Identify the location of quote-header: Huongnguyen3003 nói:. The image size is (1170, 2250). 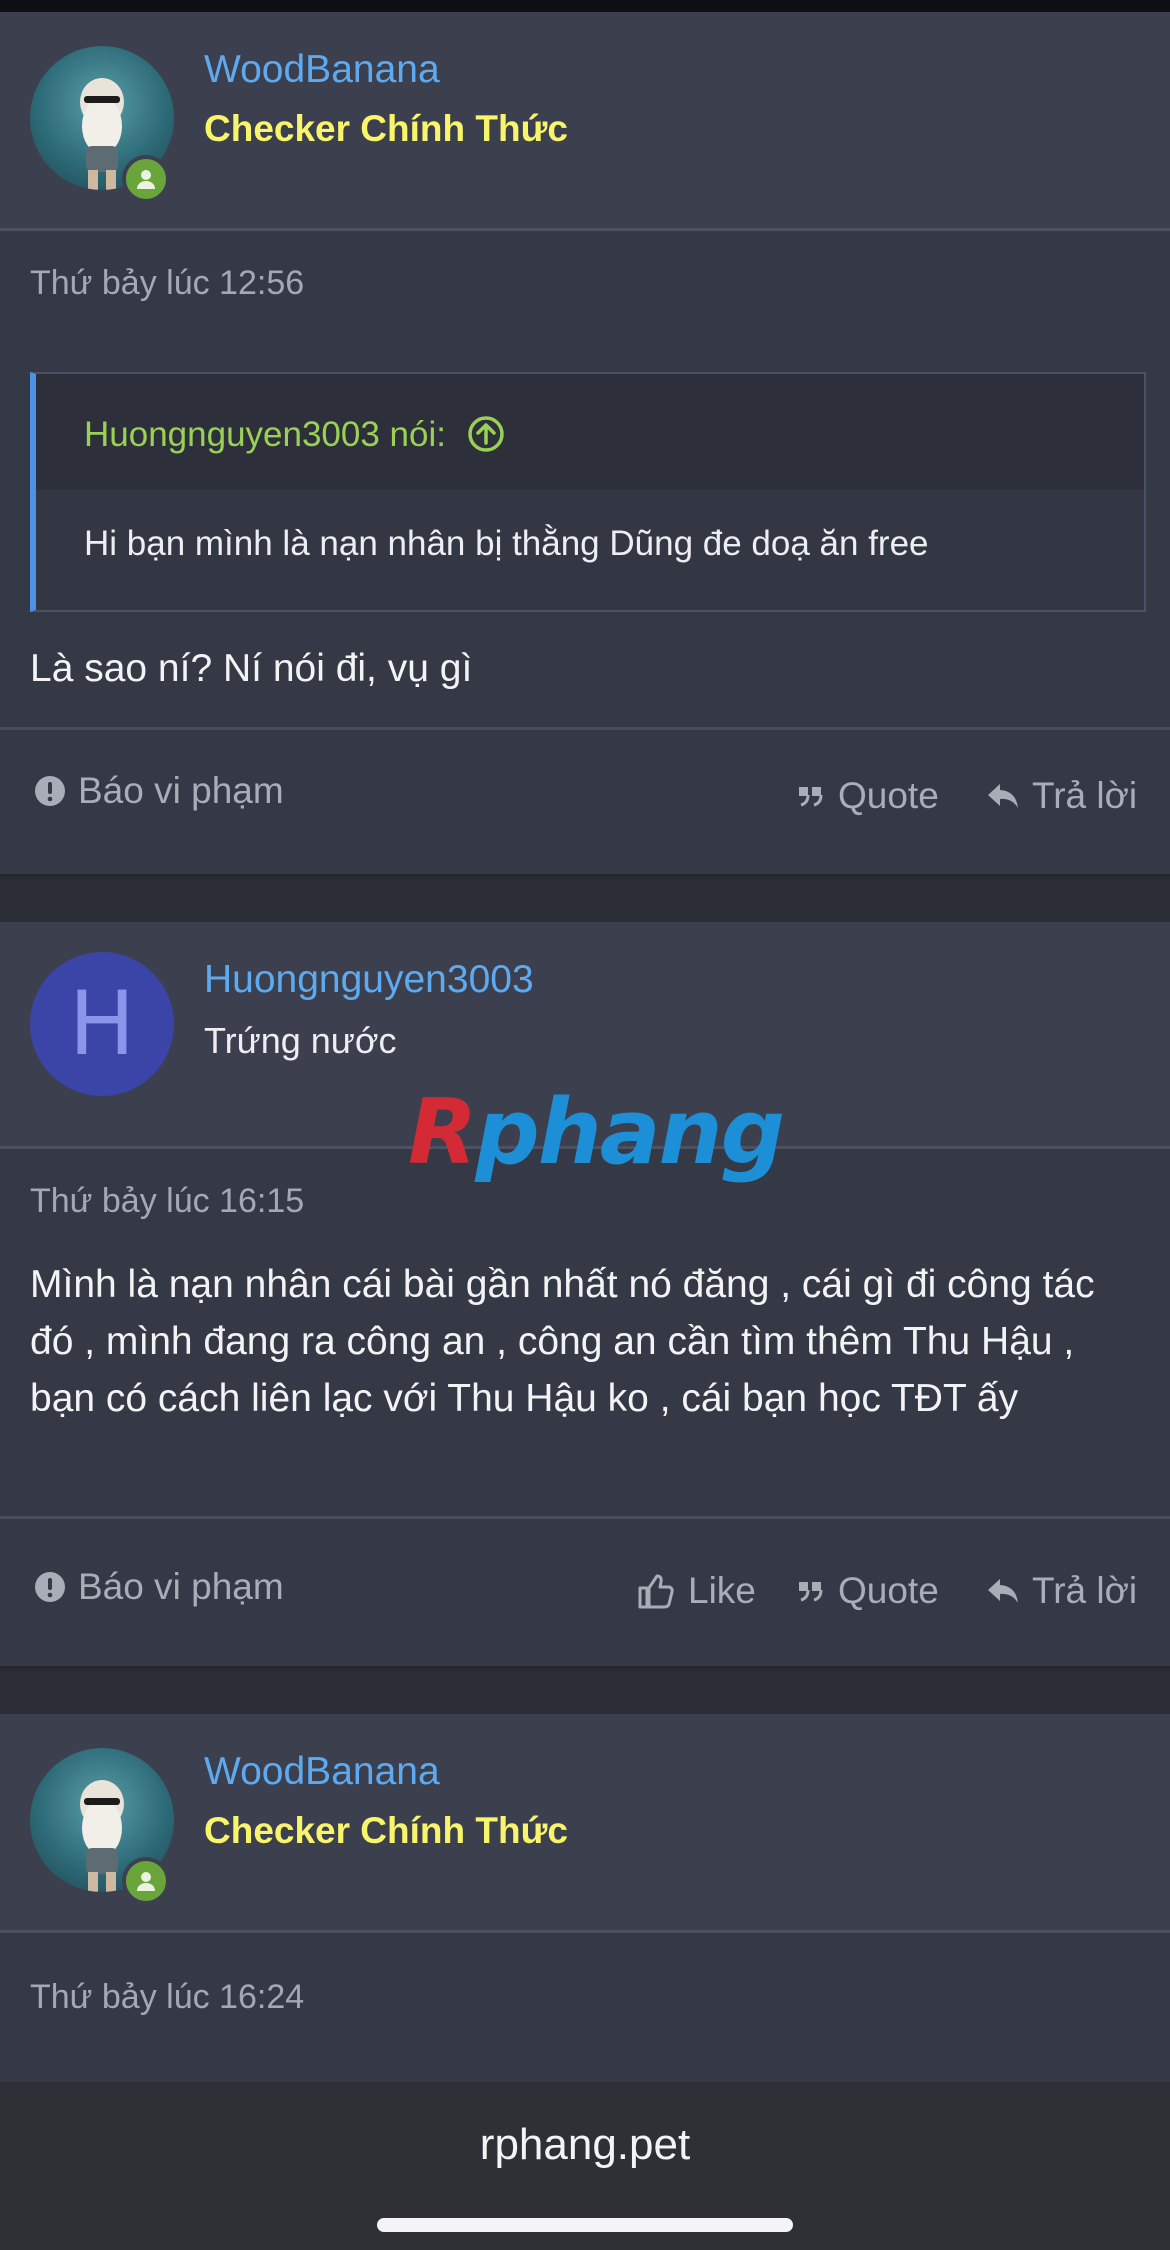
(590, 432).